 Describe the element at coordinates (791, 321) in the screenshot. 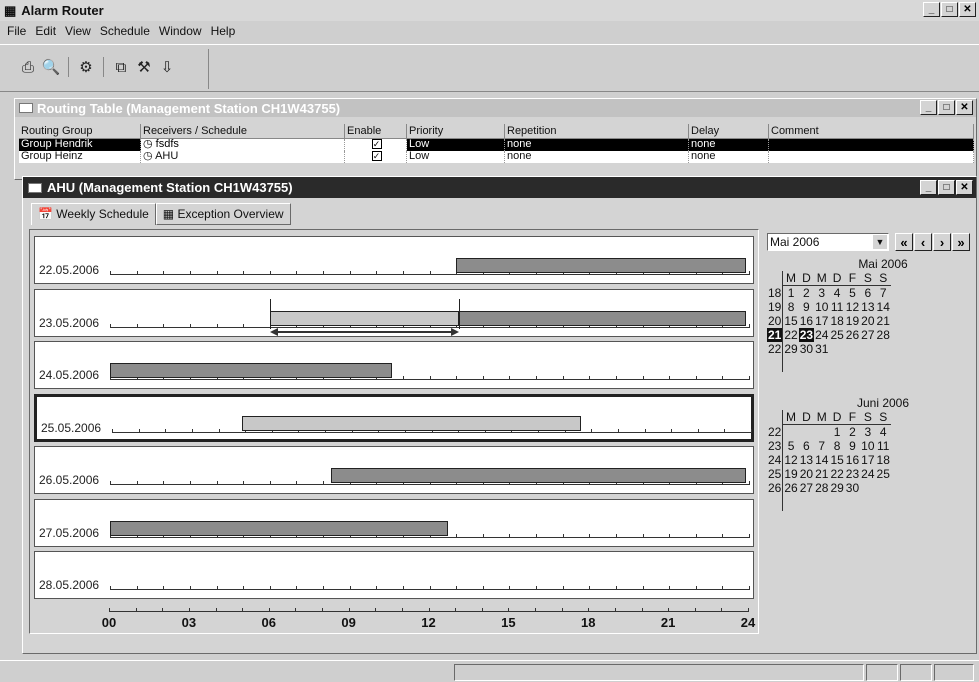

I see `calendar-day: 15` at that location.